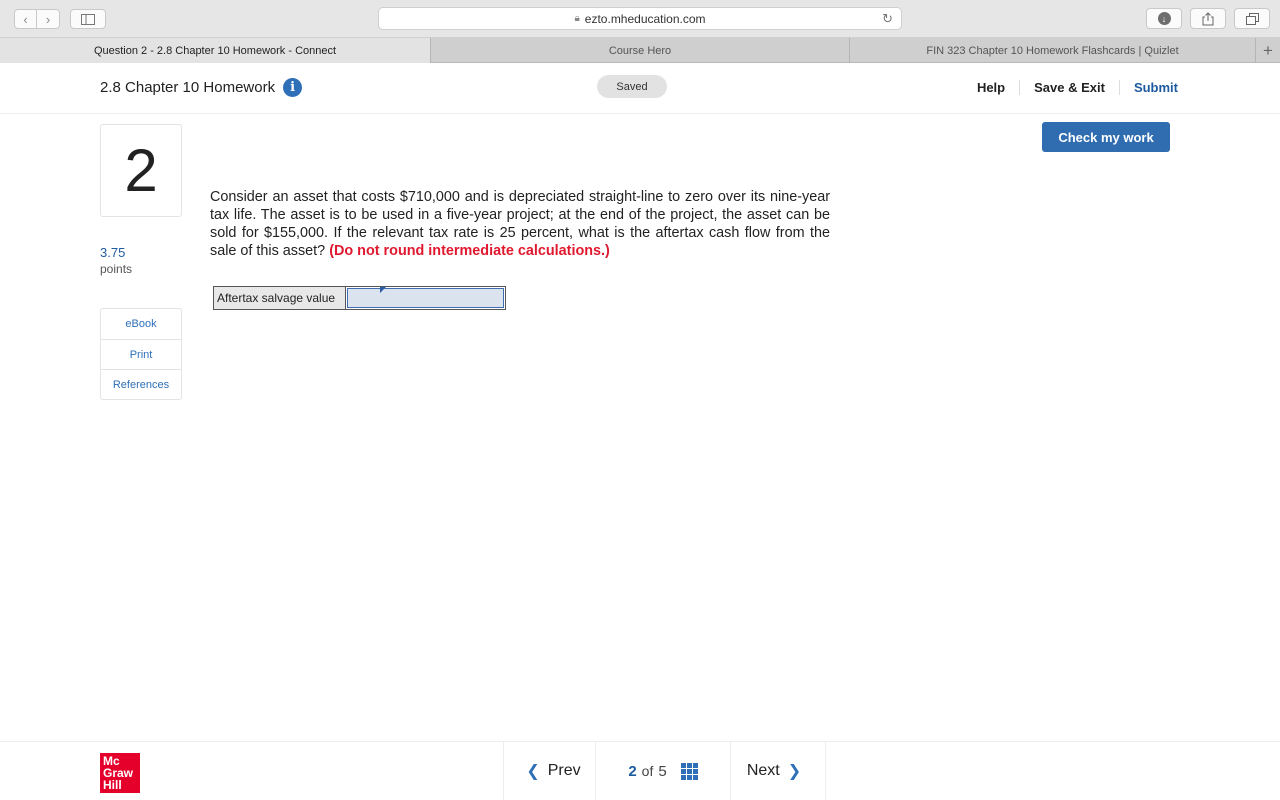 This screenshot has height=800, width=1280. I want to click on save-exit-button: Save & Exit, so click(1069, 87).